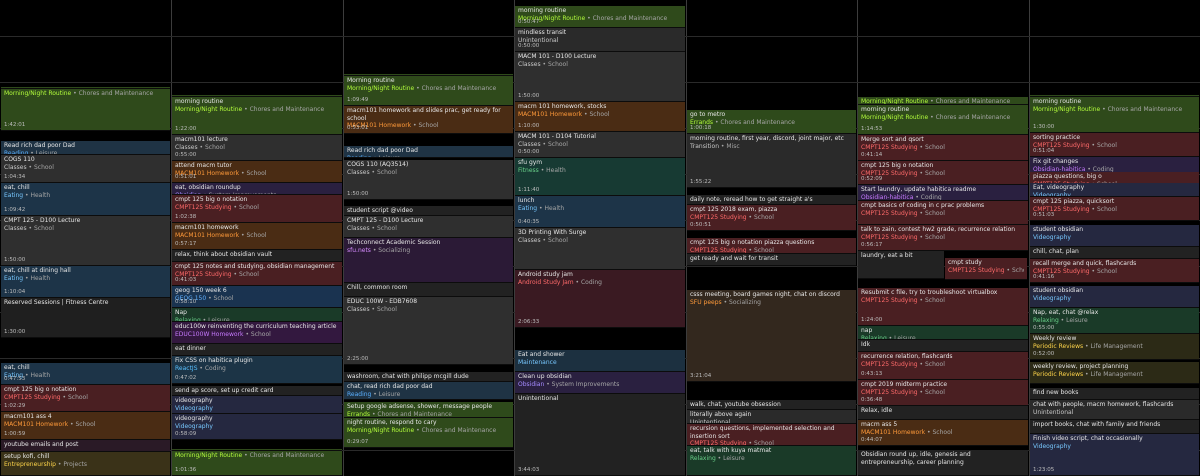  I want to click on calendar-event: geog 150 week 6 GEOG 150 • School 0:58:10, so click(257, 297).